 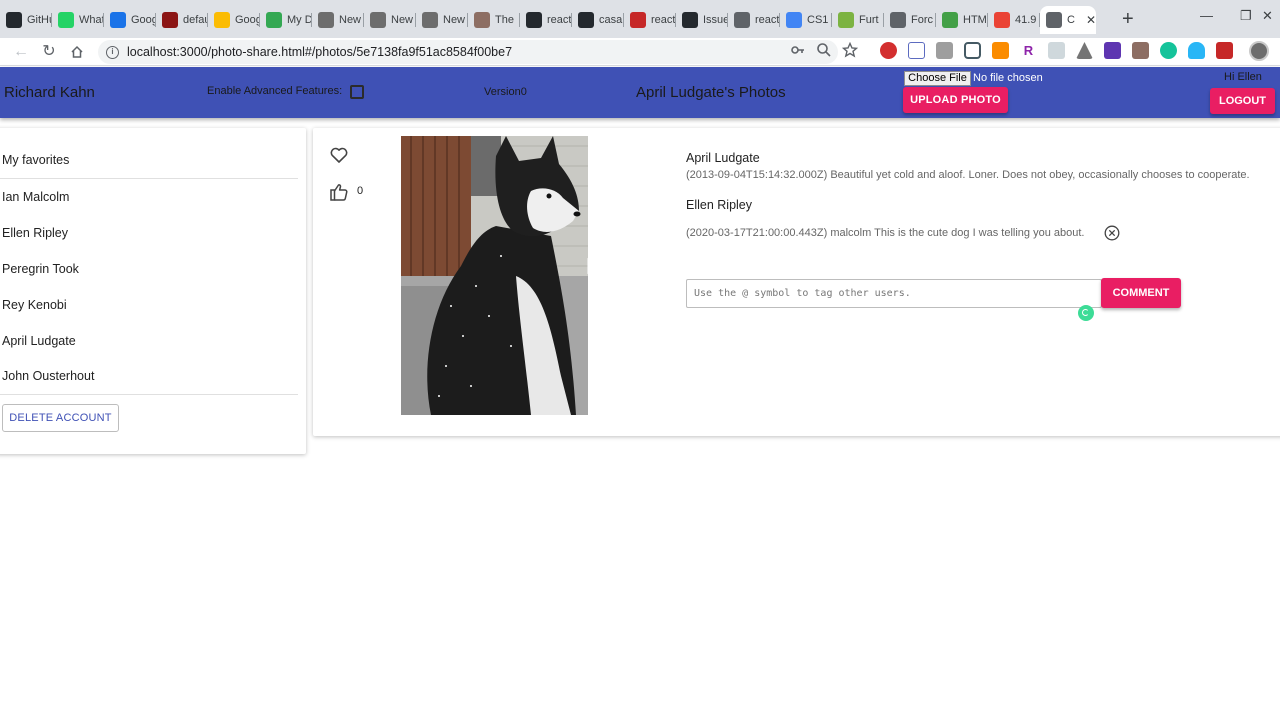 I want to click on comment-input, so click(x=894, y=293).